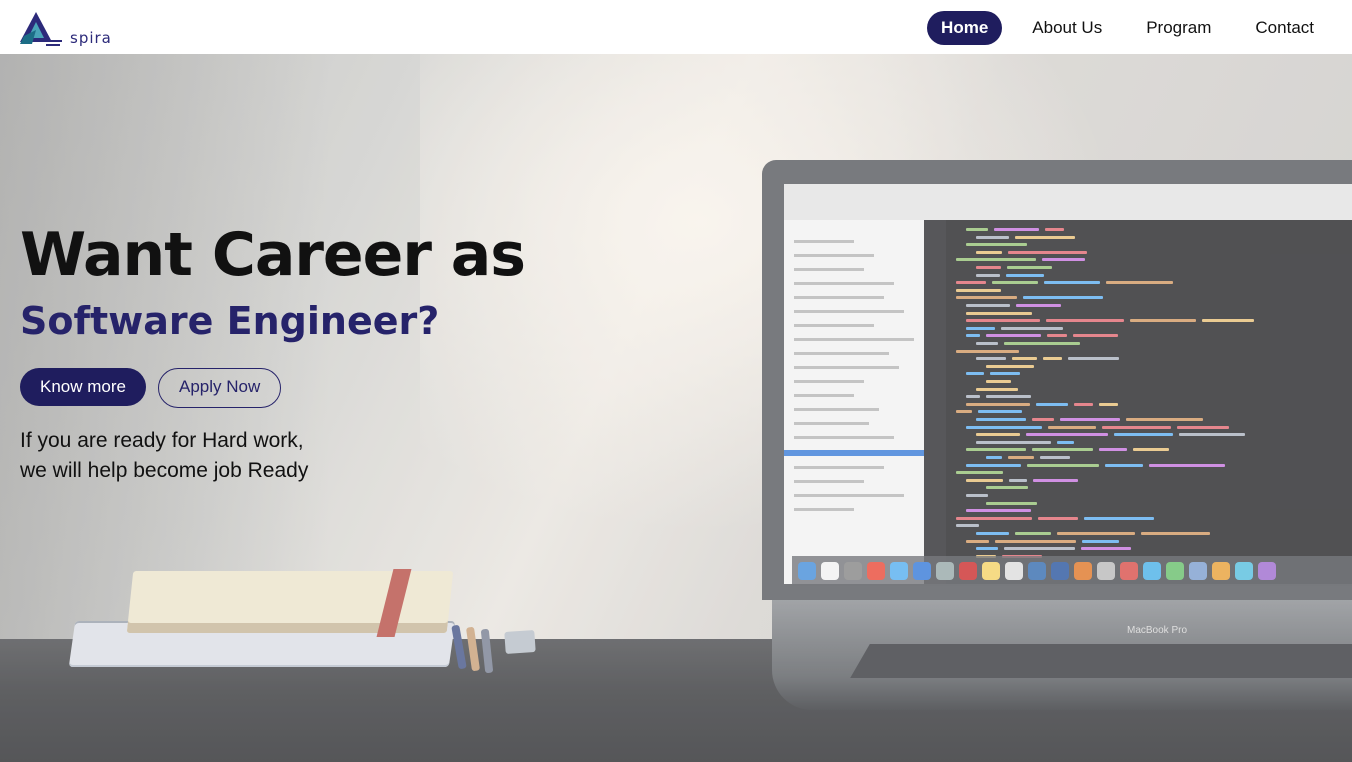 This screenshot has height=762, width=1352. I want to click on hero-buttons: Know more Apply Now, so click(272, 388).